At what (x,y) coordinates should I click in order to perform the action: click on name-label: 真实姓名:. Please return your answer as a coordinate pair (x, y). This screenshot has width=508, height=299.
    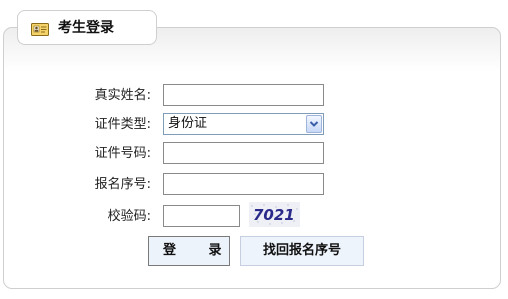
    Looking at the image, I should click on (122, 95).